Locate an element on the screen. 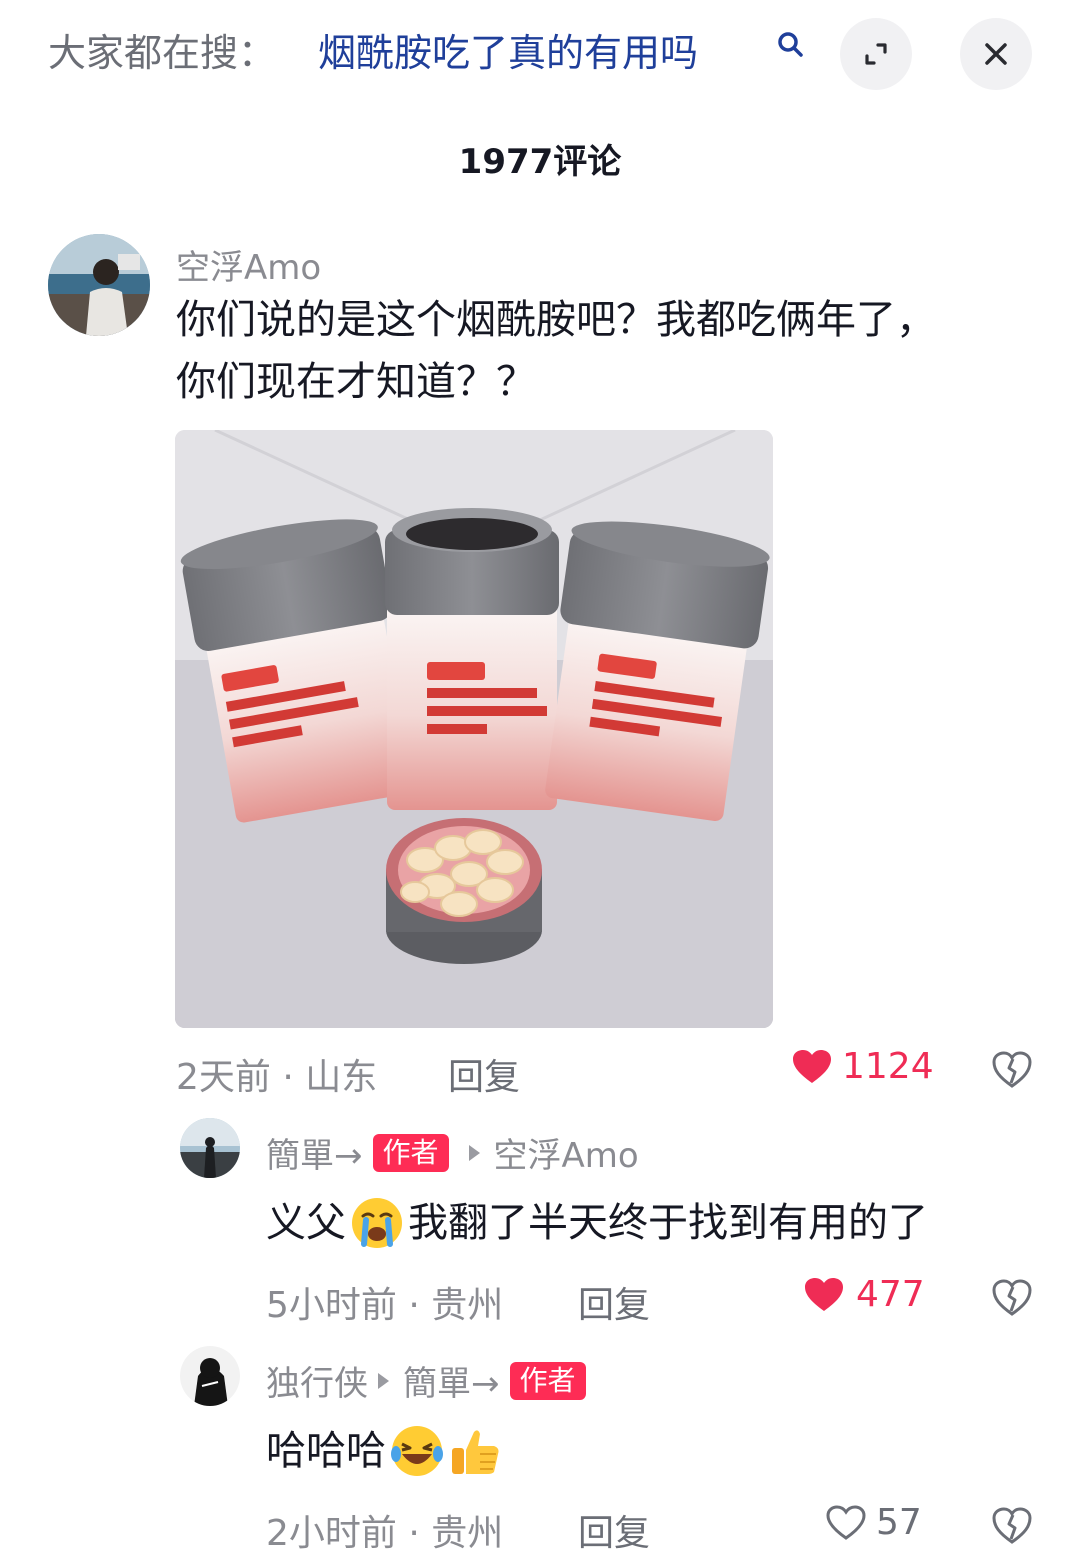 The height and width of the screenshot is (1560, 1080). reply-time-location: 5小时前 · 贵州 is located at coordinates (384, 1302).